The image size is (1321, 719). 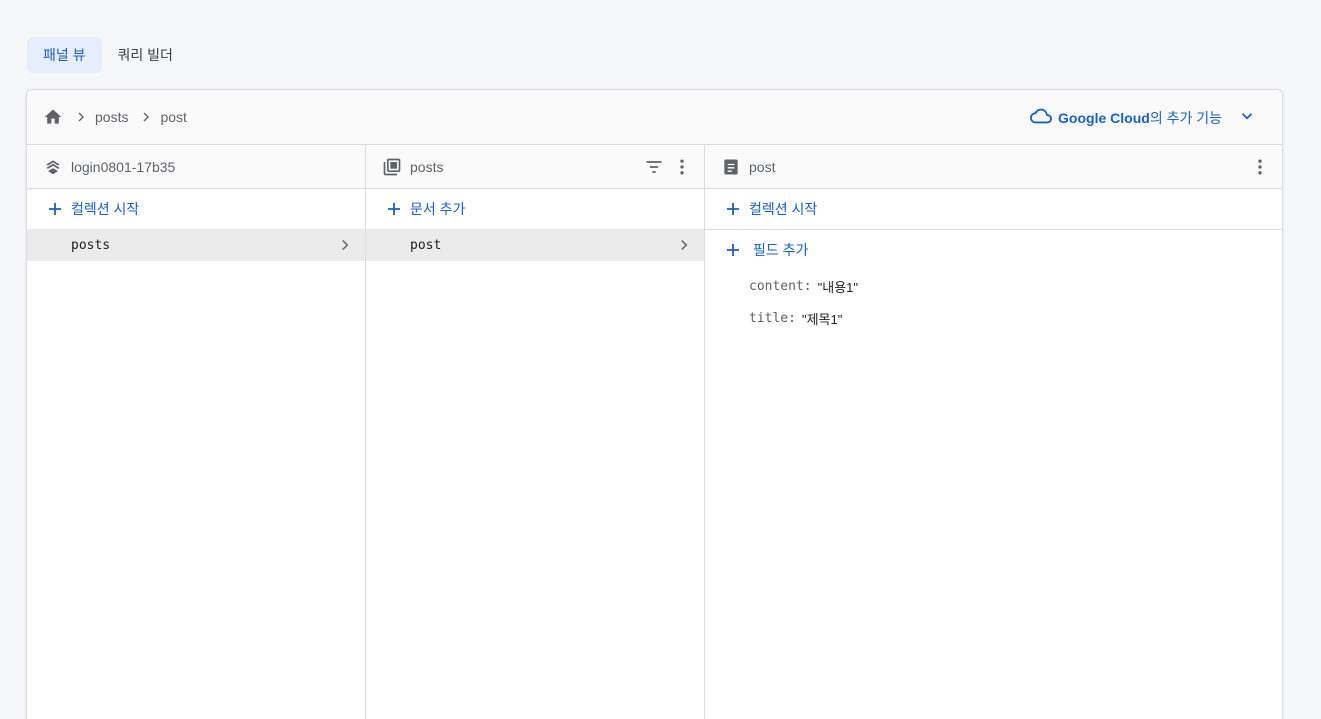 I want to click on breadcrumb-item-post: post, so click(x=173, y=117).